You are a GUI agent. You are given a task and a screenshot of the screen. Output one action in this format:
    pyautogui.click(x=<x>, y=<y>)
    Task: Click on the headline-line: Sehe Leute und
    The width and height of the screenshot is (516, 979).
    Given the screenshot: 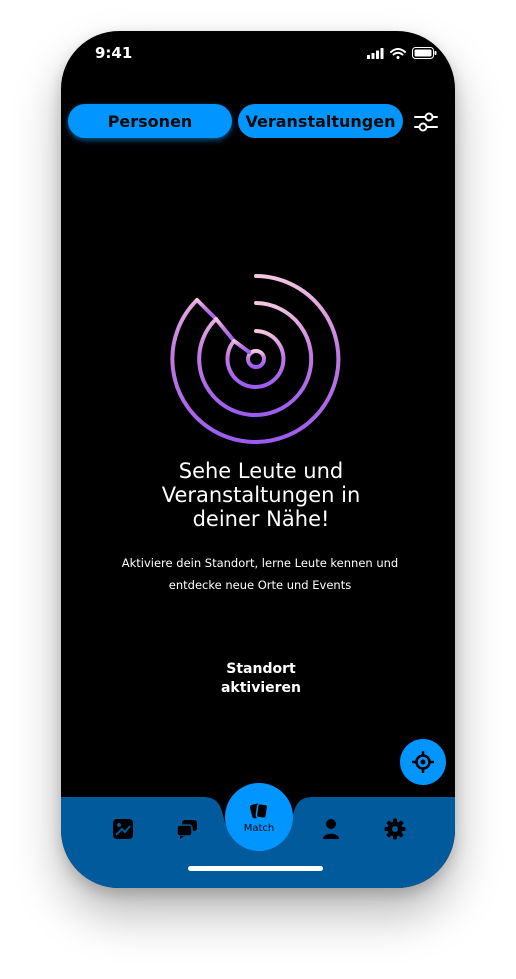 What is the action you would take?
    pyautogui.click(x=261, y=471)
    